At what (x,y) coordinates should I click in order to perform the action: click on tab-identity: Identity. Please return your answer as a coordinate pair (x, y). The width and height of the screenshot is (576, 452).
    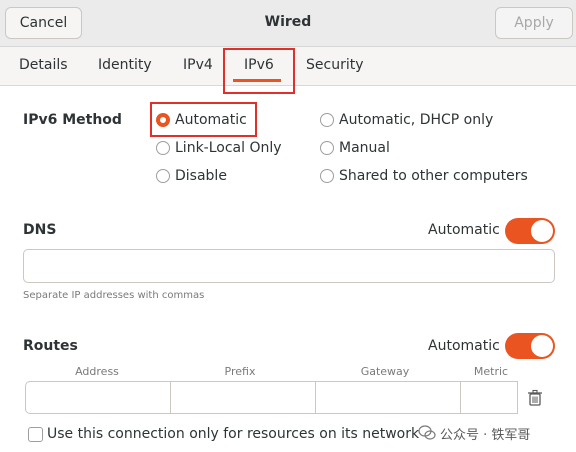
    Looking at the image, I should click on (125, 65).